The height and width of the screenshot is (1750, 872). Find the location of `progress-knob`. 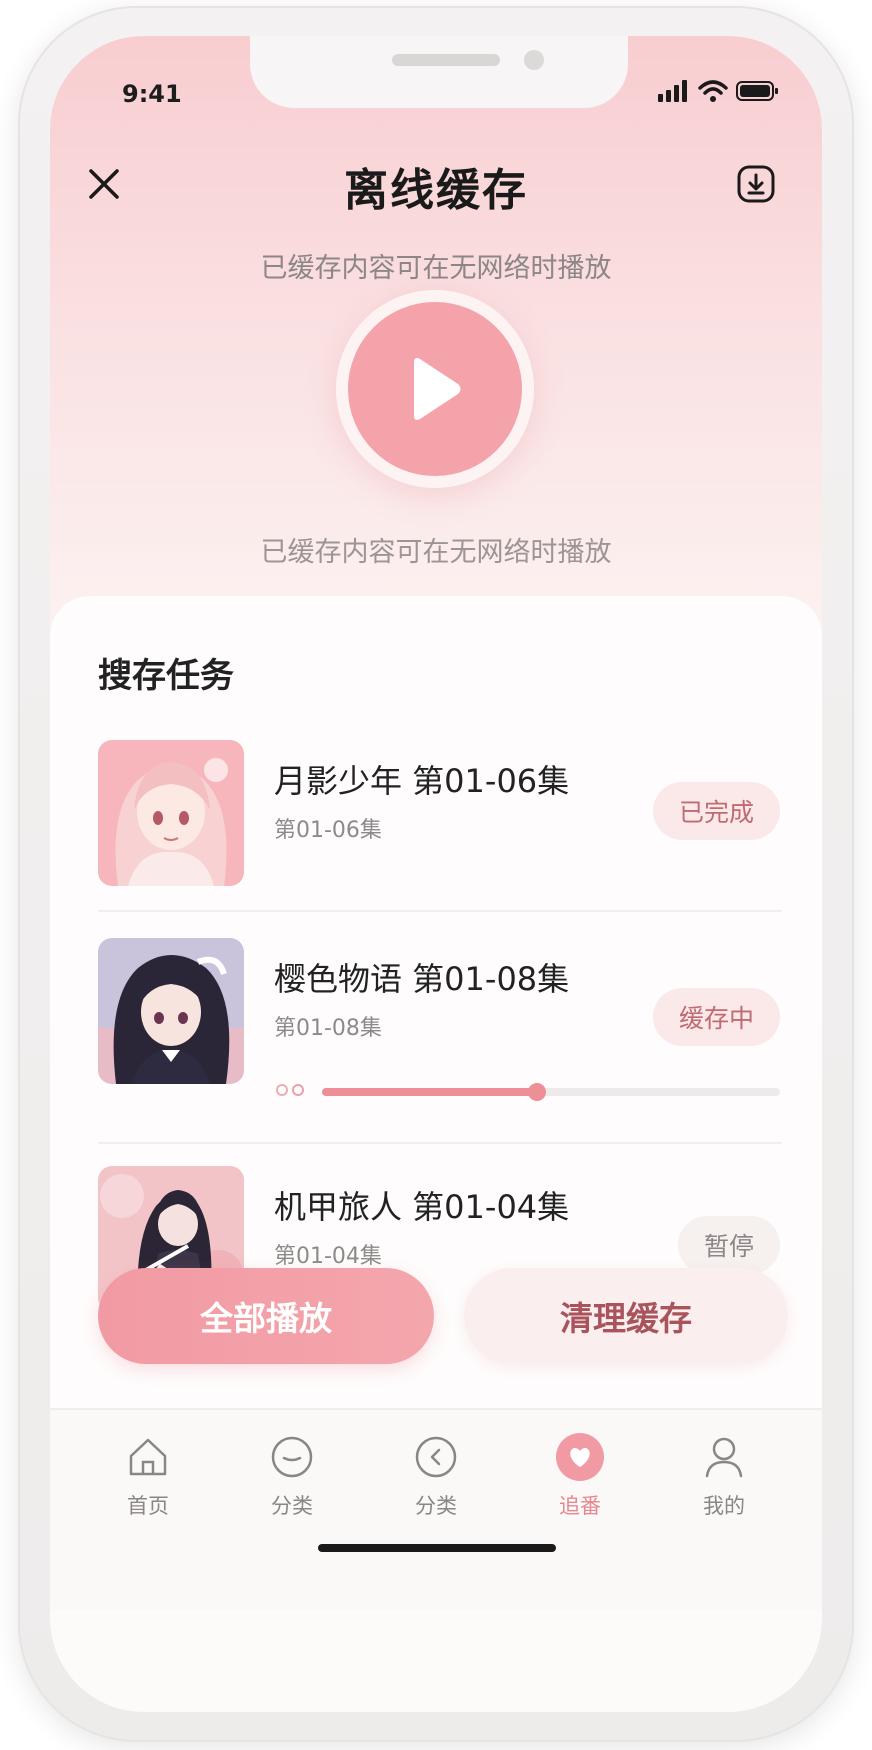

progress-knob is located at coordinates (537, 1092).